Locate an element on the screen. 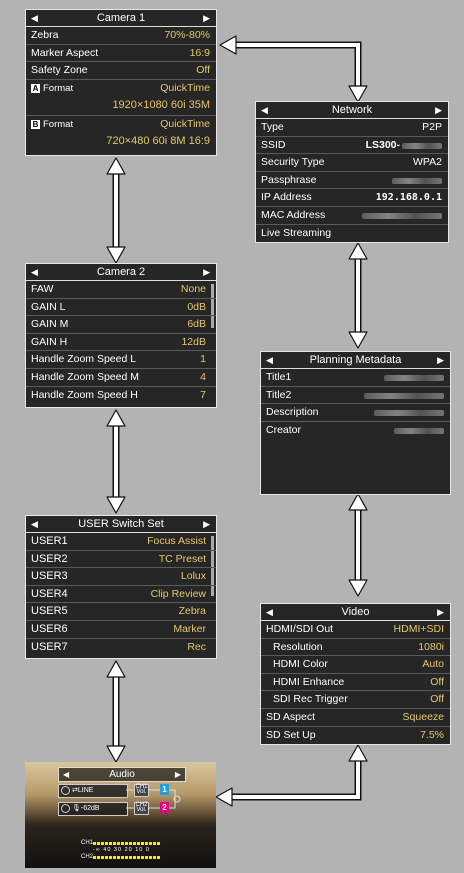  menu-row-user3: USER3 Lolux is located at coordinates (121, 577).